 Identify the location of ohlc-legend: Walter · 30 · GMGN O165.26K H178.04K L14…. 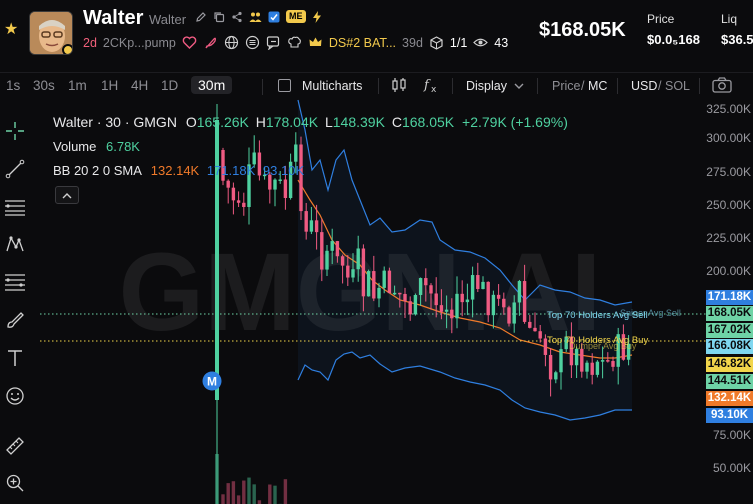
(310, 122).